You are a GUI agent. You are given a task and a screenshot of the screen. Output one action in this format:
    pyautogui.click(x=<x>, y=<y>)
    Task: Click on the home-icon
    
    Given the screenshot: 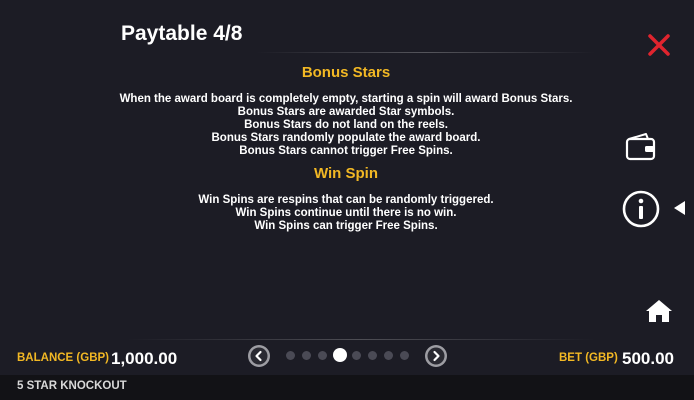 What is the action you would take?
    pyautogui.click(x=659, y=311)
    